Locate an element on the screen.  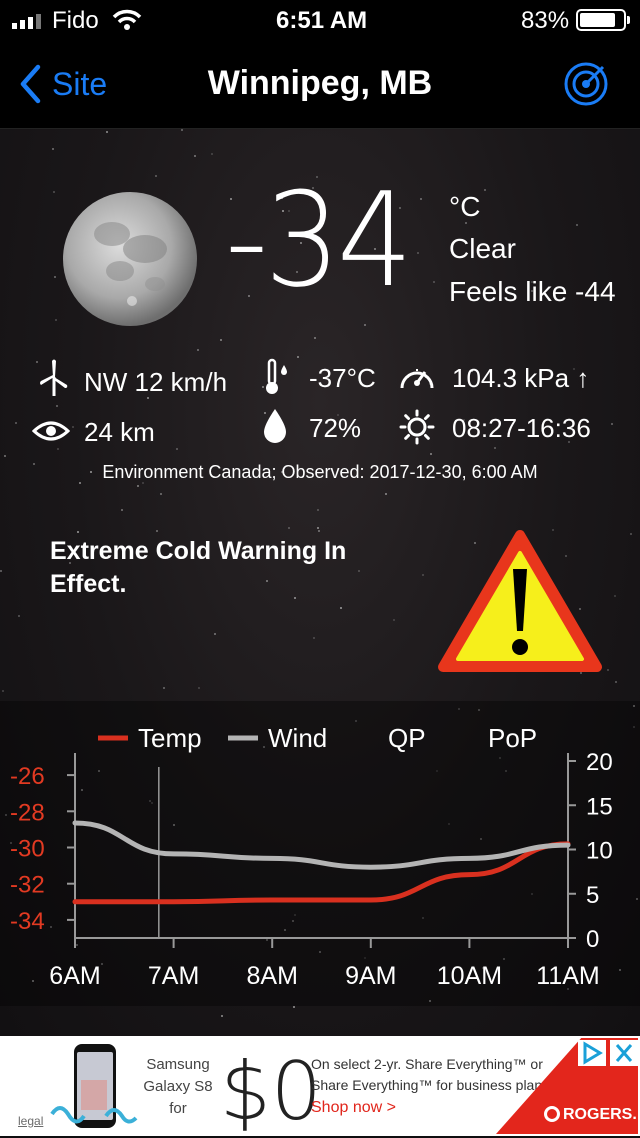
visibility-value: 24 km is located at coordinates (119, 432).